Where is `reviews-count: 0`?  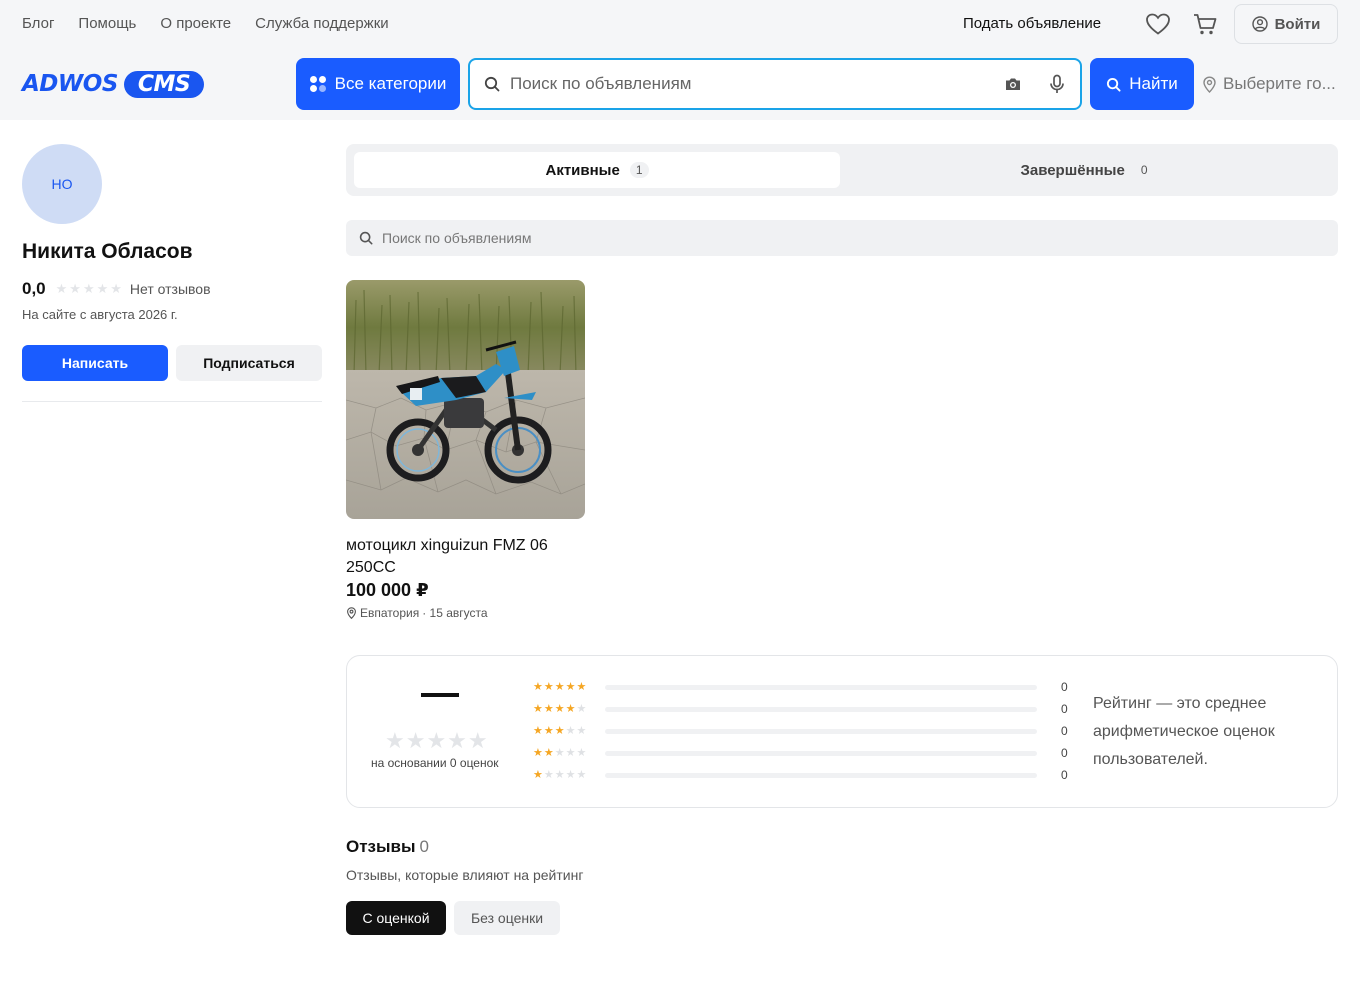 reviews-count: 0 is located at coordinates (424, 846).